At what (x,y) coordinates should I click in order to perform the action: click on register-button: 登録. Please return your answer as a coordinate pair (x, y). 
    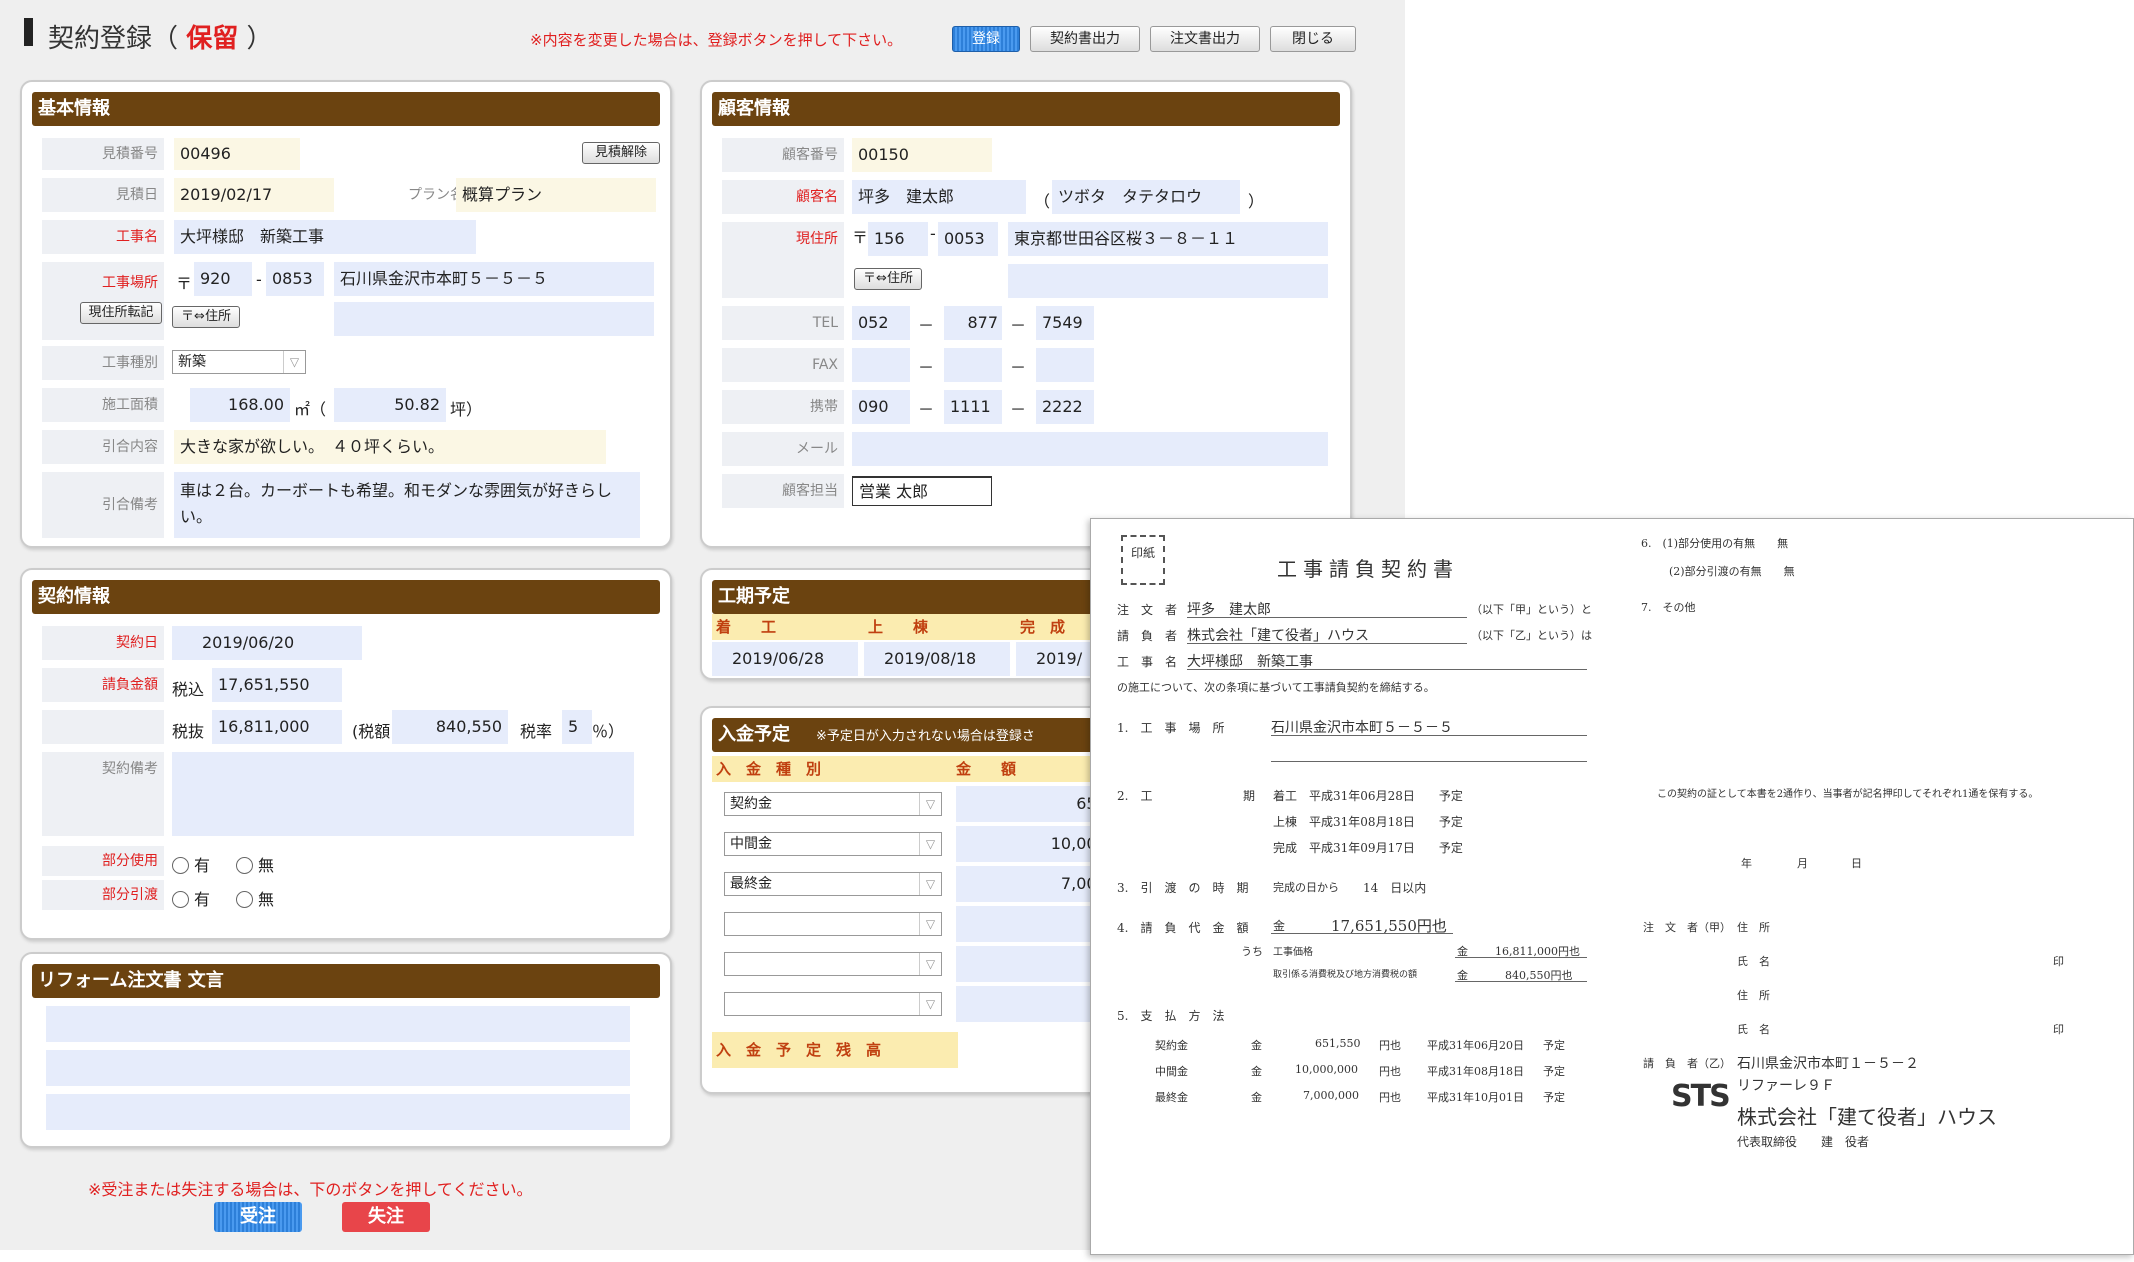
    Looking at the image, I should click on (986, 39).